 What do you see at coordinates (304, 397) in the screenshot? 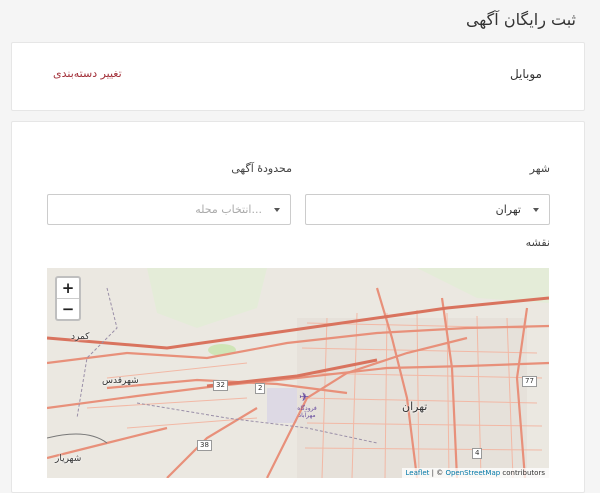
I see `airplane-icon: ✈` at bounding box center [304, 397].